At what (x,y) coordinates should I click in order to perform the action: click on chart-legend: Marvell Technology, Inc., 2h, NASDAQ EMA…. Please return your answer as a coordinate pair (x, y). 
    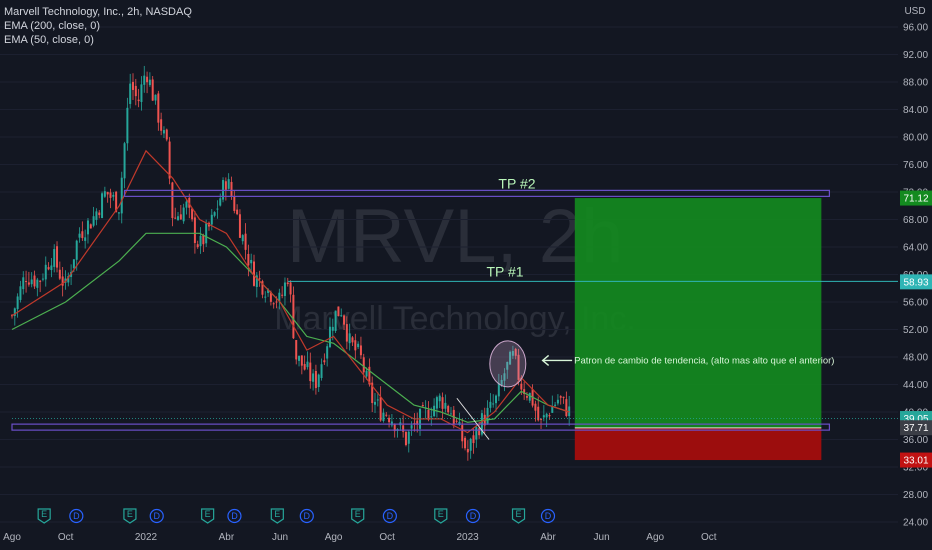
    Looking at the image, I should click on (98, 26).